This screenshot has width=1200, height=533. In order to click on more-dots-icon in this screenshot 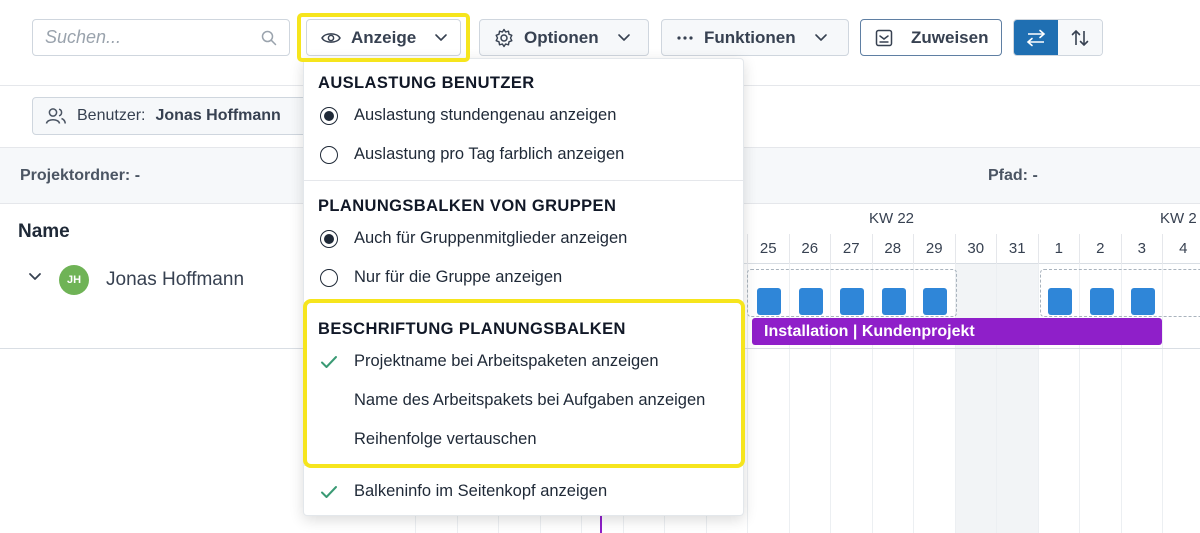, I will do `click(685, 38)`.